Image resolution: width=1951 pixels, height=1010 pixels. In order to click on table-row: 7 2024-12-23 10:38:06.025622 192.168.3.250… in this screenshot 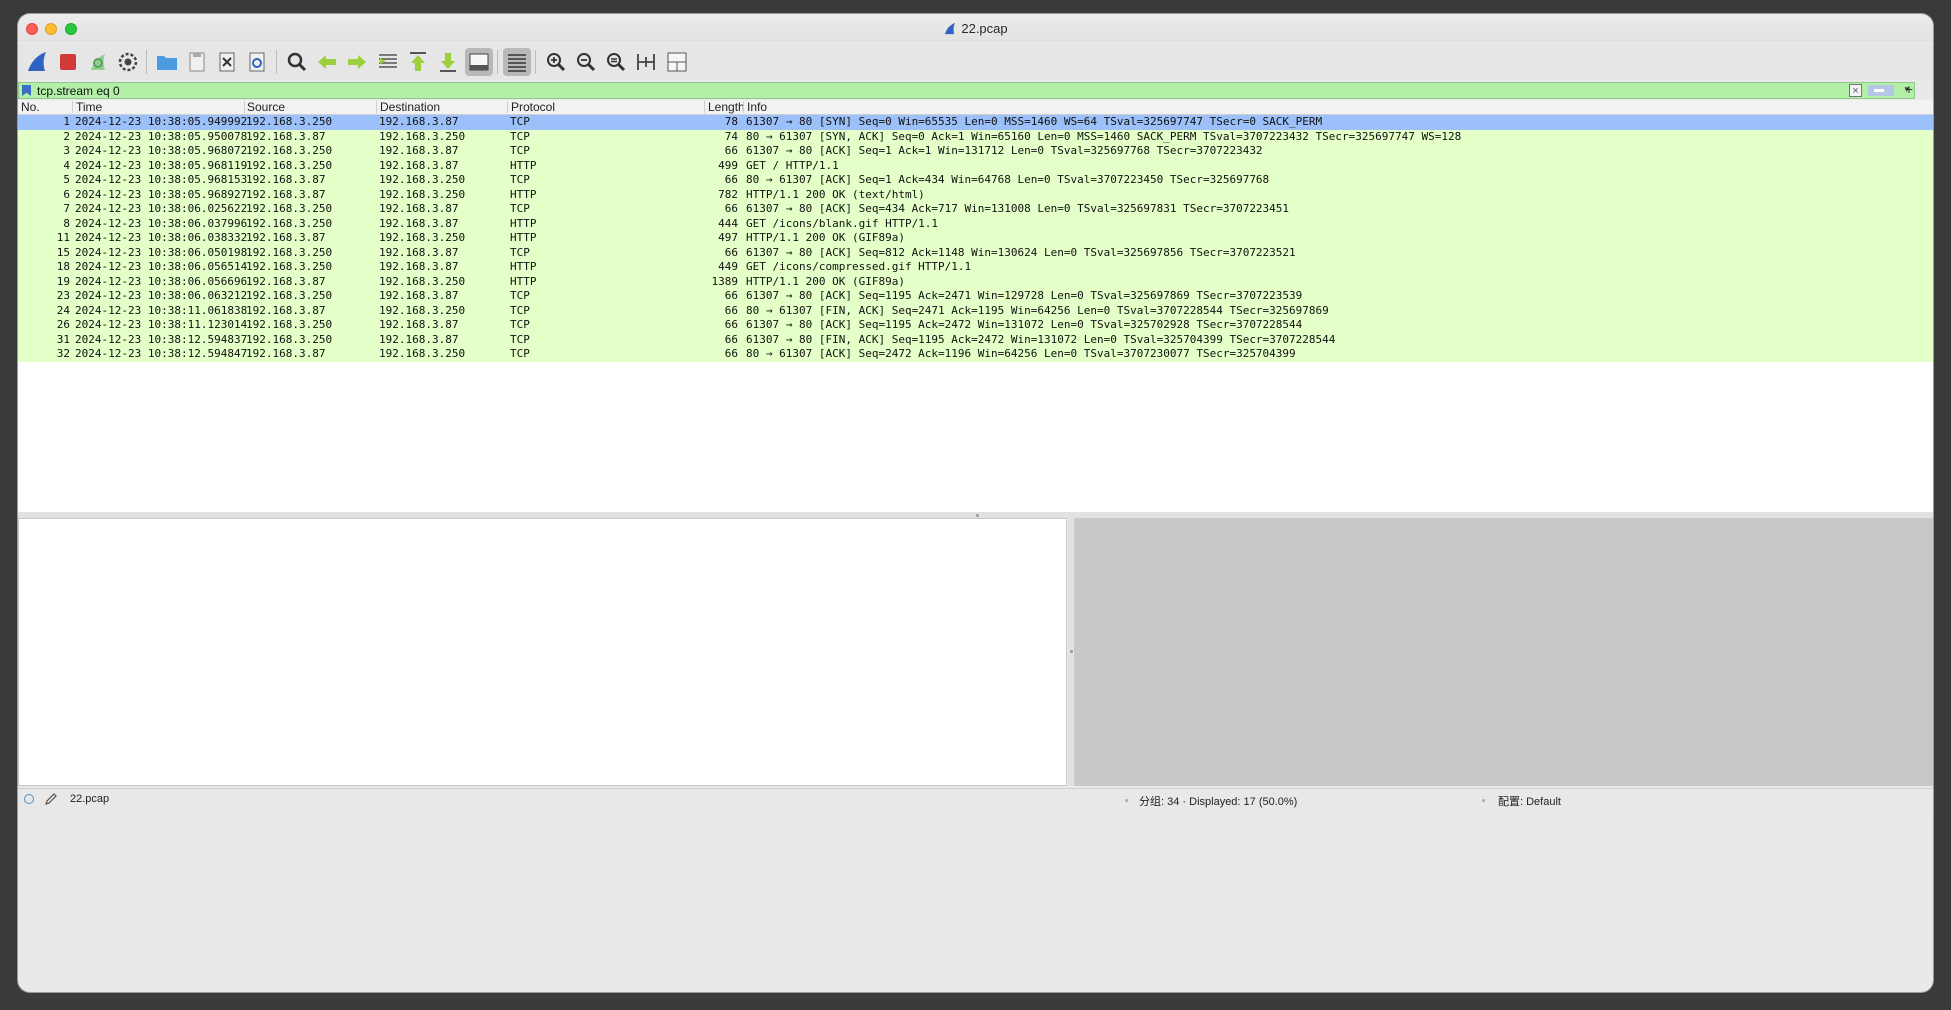, I will do `click(975, 209)`.